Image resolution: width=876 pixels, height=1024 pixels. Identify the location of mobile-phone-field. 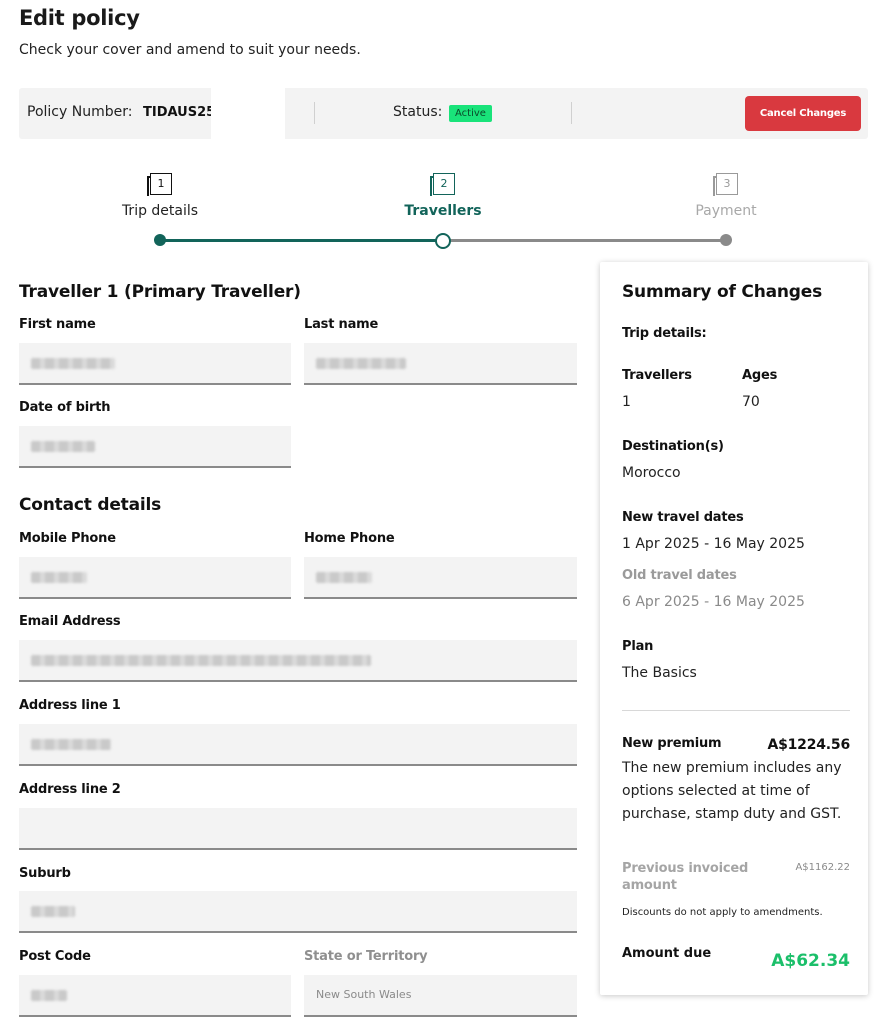
(155, 578).